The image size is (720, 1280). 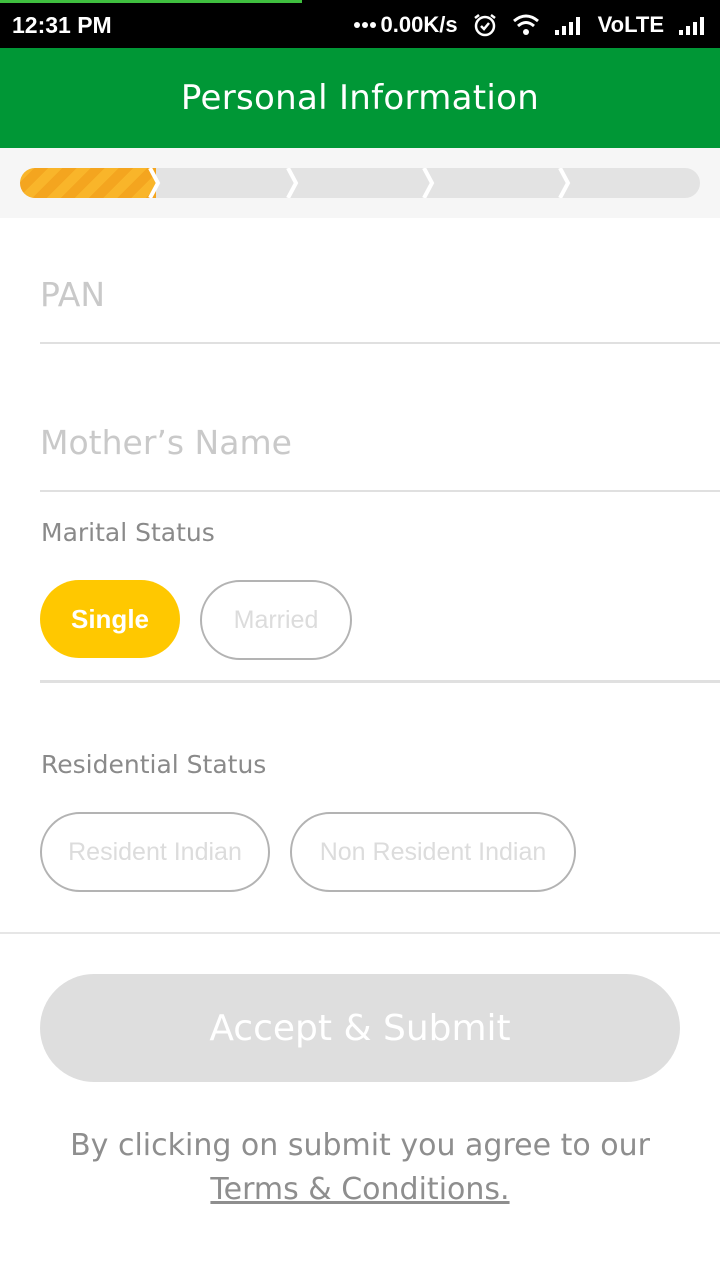 I want to click on mothers-name-input: Mother’s Name, so click(x=166, y=442).